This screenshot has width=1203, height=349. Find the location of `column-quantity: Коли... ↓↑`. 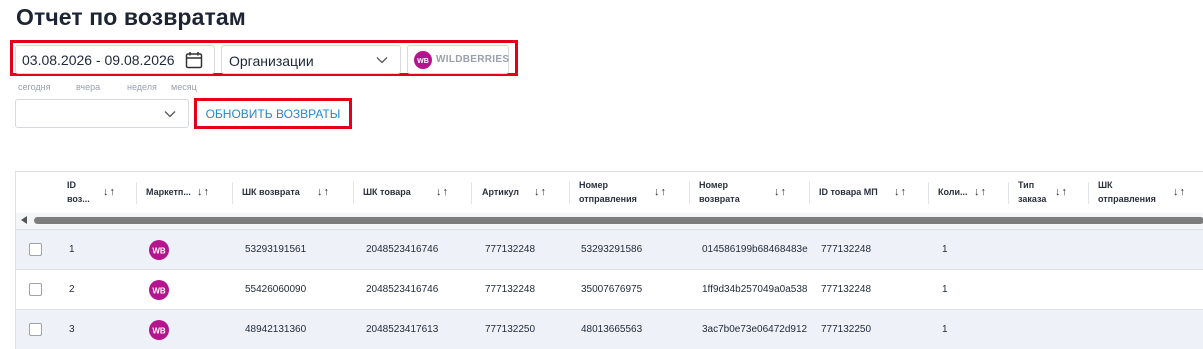

column-quantity: Коли... ↓↑ is located at coordinates (974, 192).